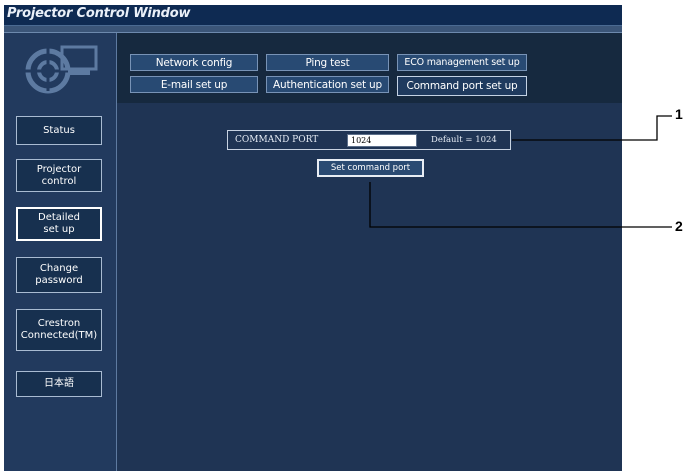 This screenshot has width=686, height=472. I want to click on set-command-port-button: Set command port, so click(370, 168).